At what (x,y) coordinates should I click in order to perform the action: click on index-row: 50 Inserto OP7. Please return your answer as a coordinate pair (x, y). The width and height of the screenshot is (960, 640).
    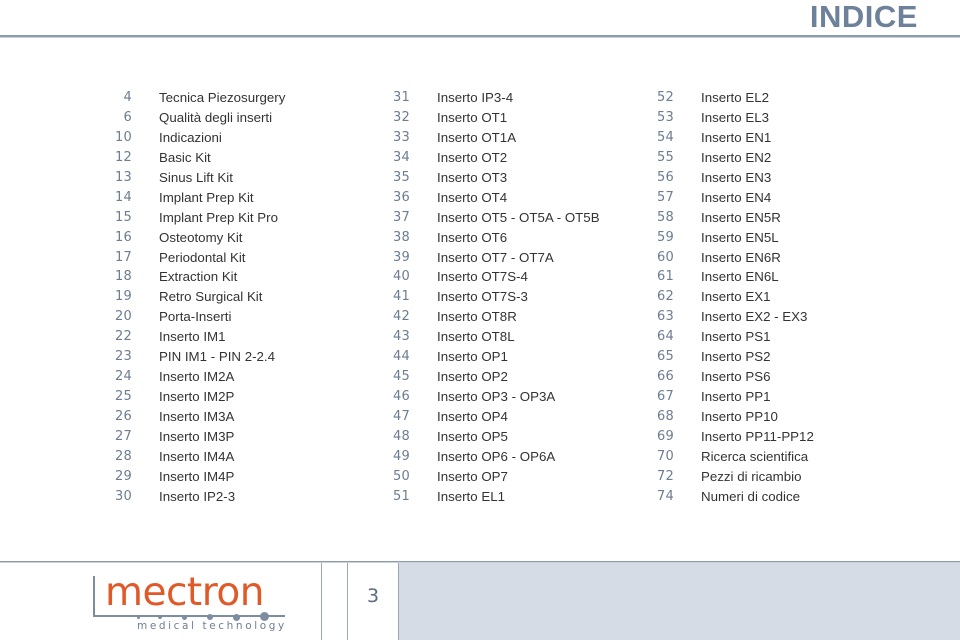
    Looking at the image, I should click on (493, 477).